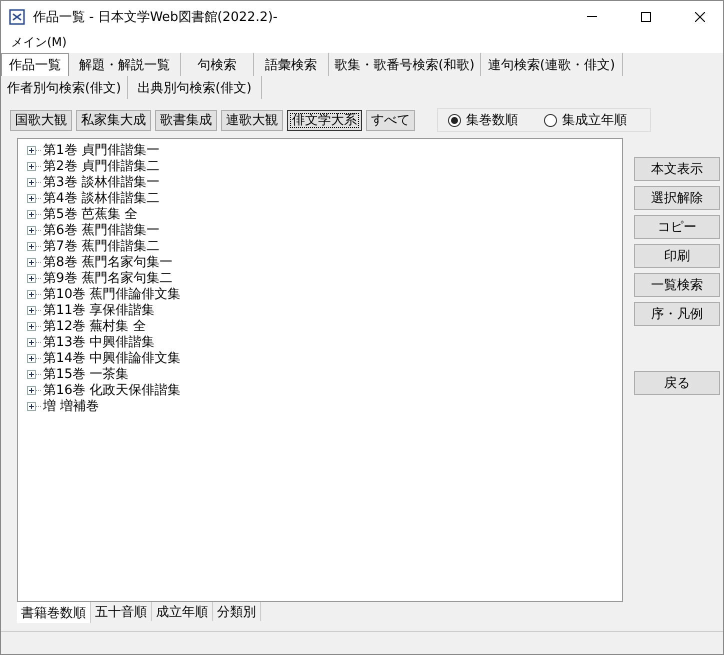 The width and height of the screenshot is (724, 655). What do you see at coordinates (182, 611) in the screenshot?
I see `tab: 成立年順` at bounding box center [182, 611].